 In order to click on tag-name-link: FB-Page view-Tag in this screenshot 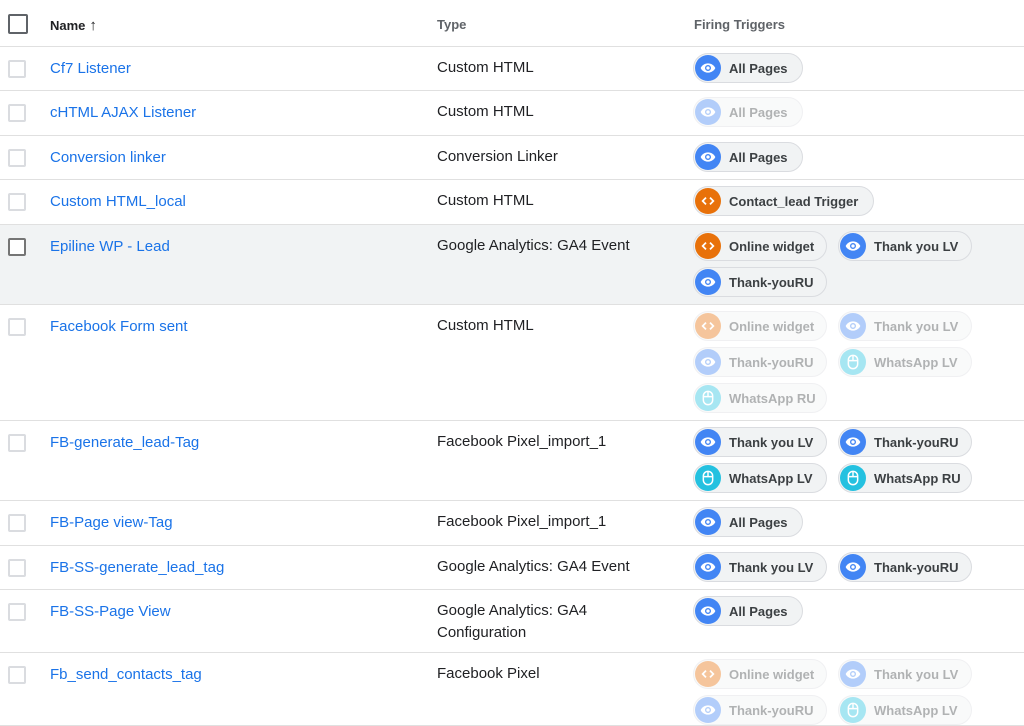, I will do `click(111, 522)`.